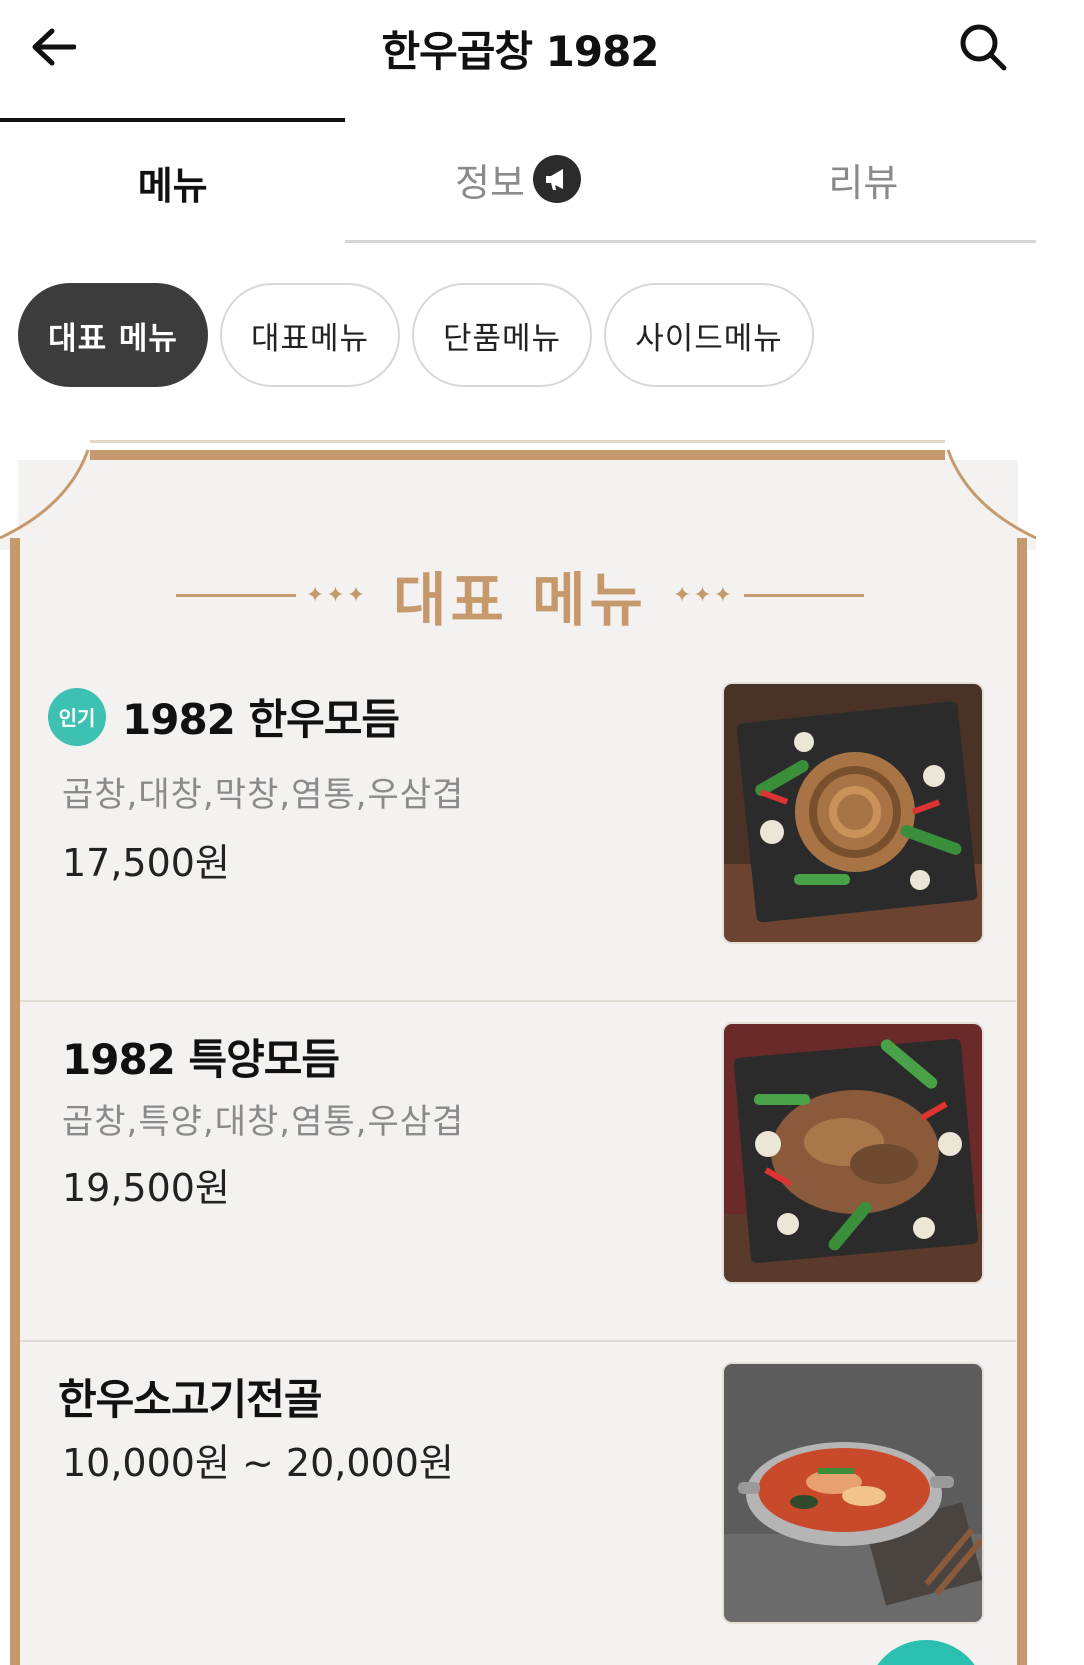  I want to click on item-description: 곱창,특양,대창,염통,우삼겹, so click(263, 1122).